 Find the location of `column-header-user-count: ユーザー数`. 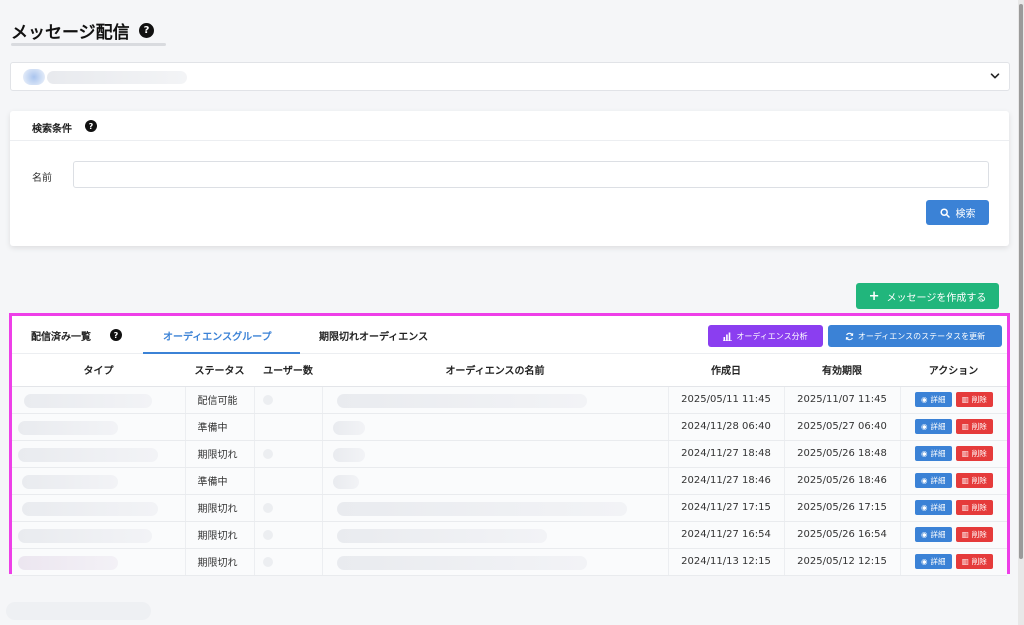

column-header-user-count: ユーザー数 is located at coordinates (288, 370).